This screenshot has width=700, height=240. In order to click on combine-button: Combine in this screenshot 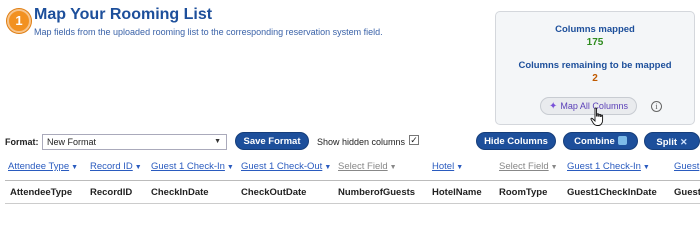, I will do `click(600, 141)`.